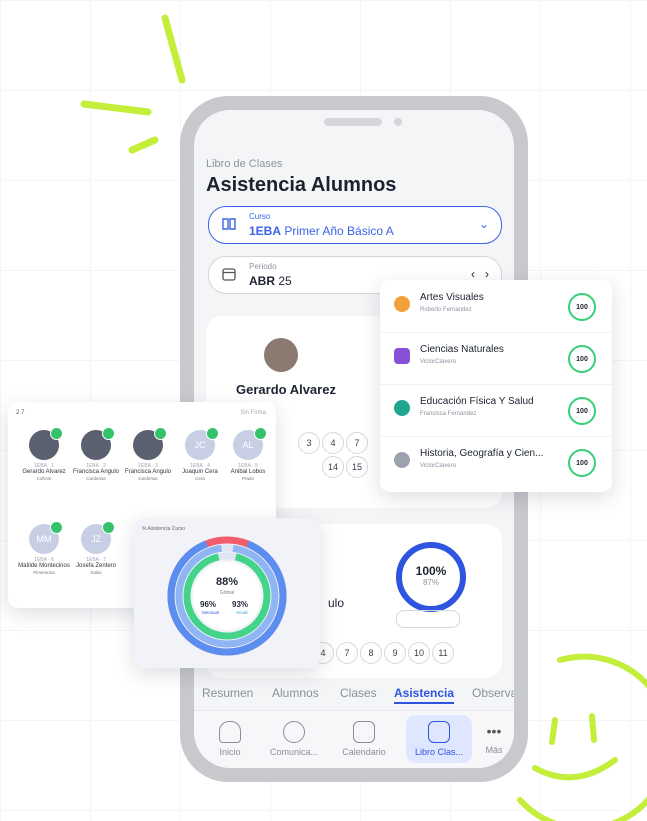 The image size is (647, 821). What do you see at coordinates (358, 693) in the screenshot?
I see `tab-clases: Clases` at bounding box center [358, 693].